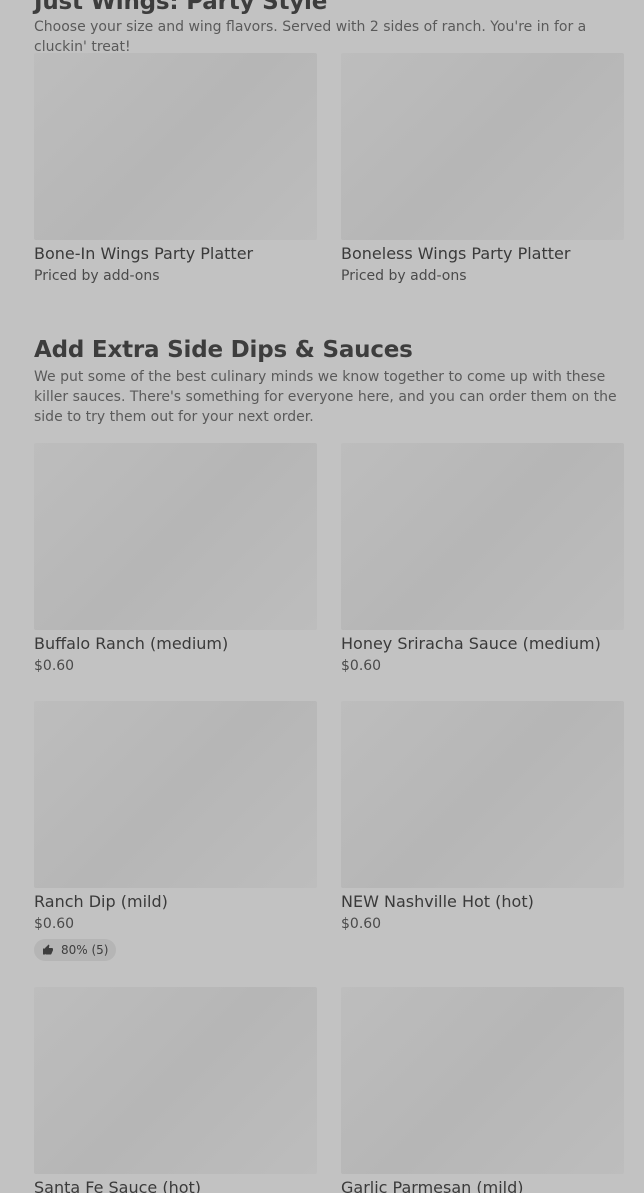 This screenshot has width=644, height=1193. Describe the element at coordinates (48, 949) in the screenshot. I see `thumbs-up-icon` at that location.